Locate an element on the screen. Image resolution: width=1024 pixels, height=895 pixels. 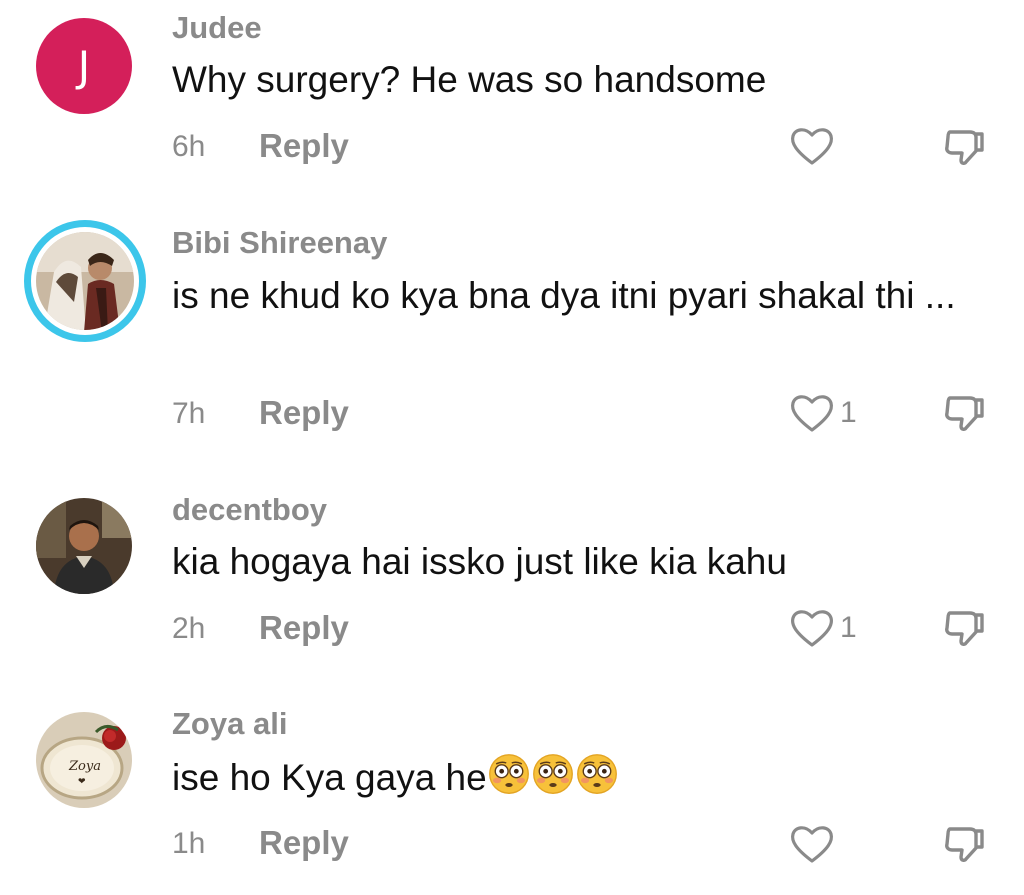
avatar-logo-text: Zoya is located at coordinates (84, 766).